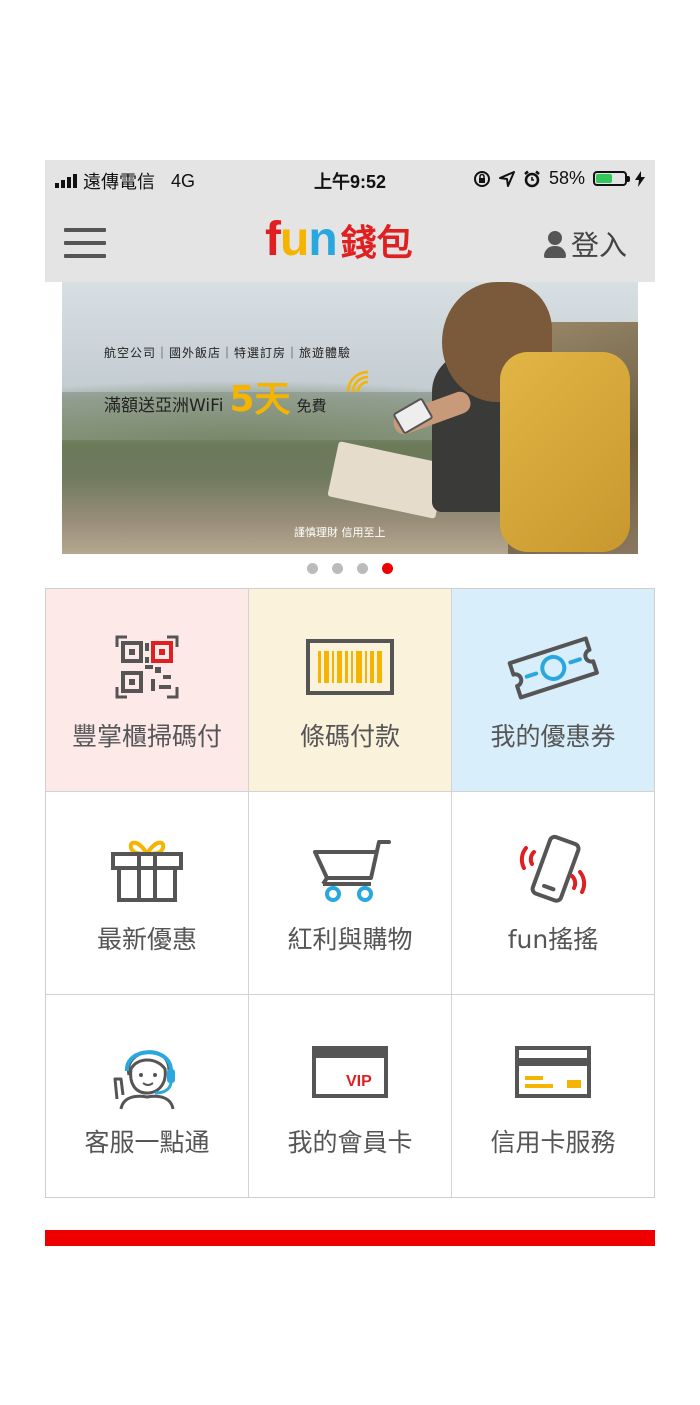  I want to click on footer-red-bar, so click(350, 1238).